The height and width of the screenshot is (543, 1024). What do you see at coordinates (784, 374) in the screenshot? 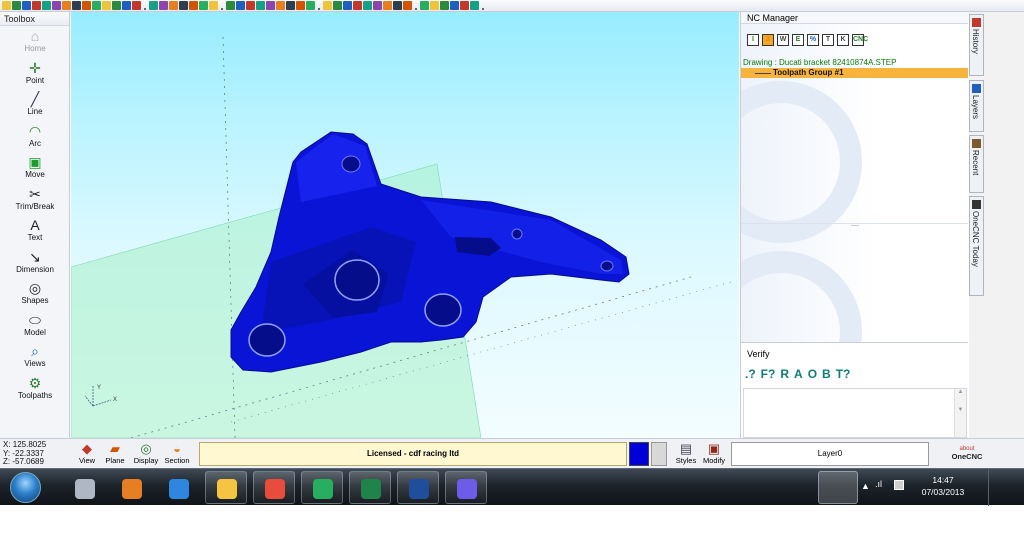
I see `verify-tool-icon: R` at bounding box center [784, 374].